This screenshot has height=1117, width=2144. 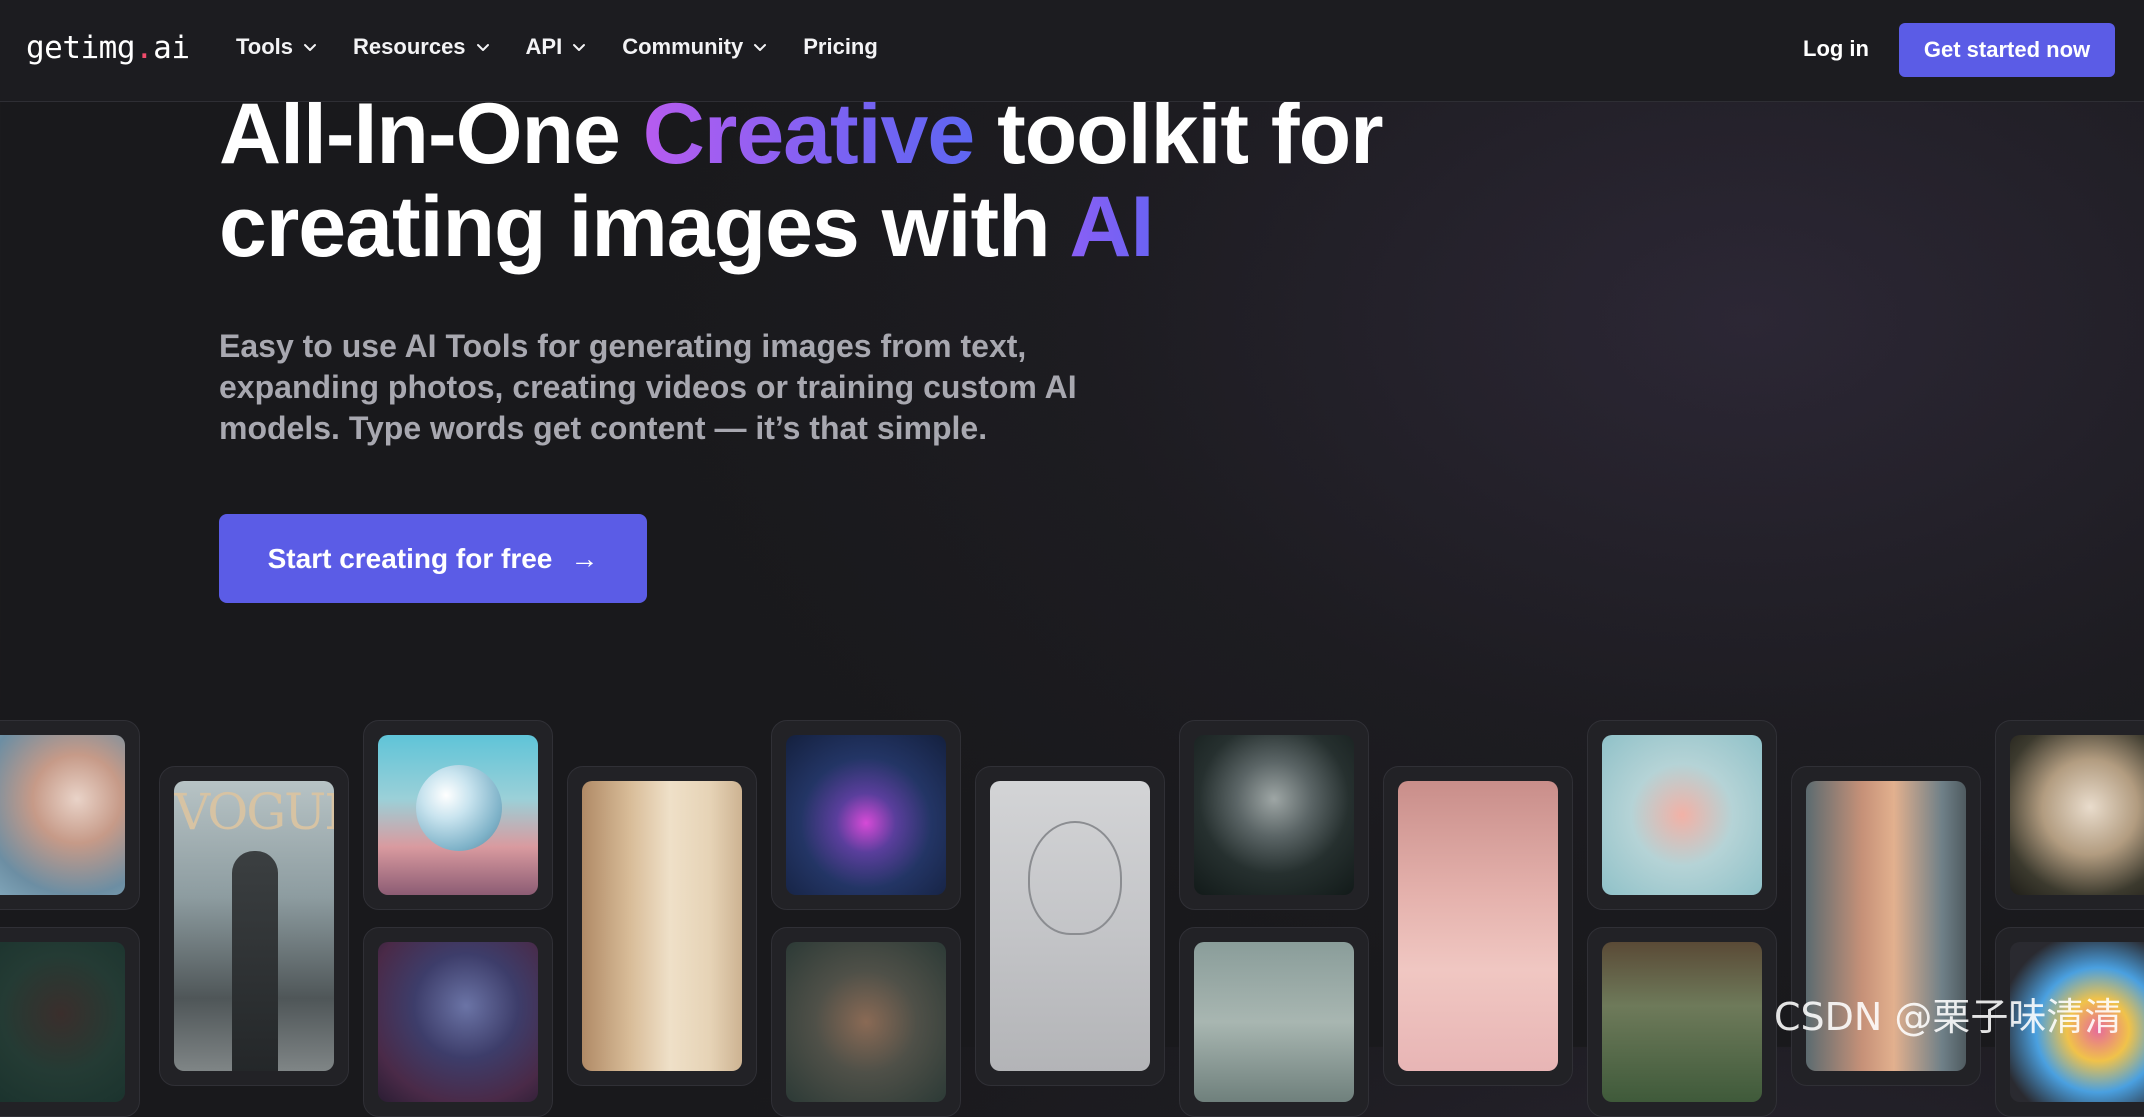 What do you see at coordinates (584, 558) in the screenshot?
I see `arrow-right-icon: →` at bounding box center [584, 558].